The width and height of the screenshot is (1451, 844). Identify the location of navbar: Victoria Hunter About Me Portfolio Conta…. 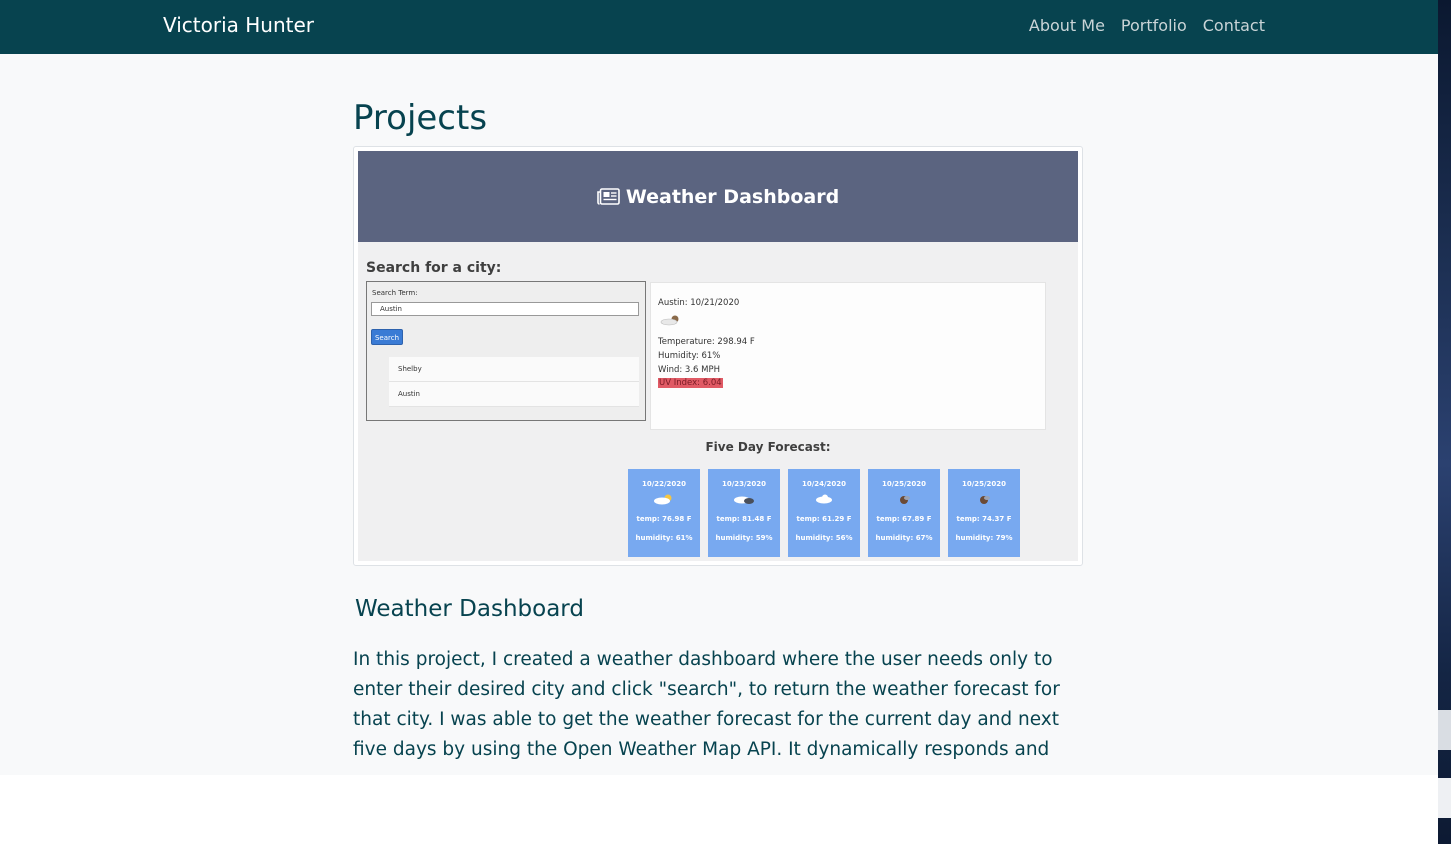
(719, 27).